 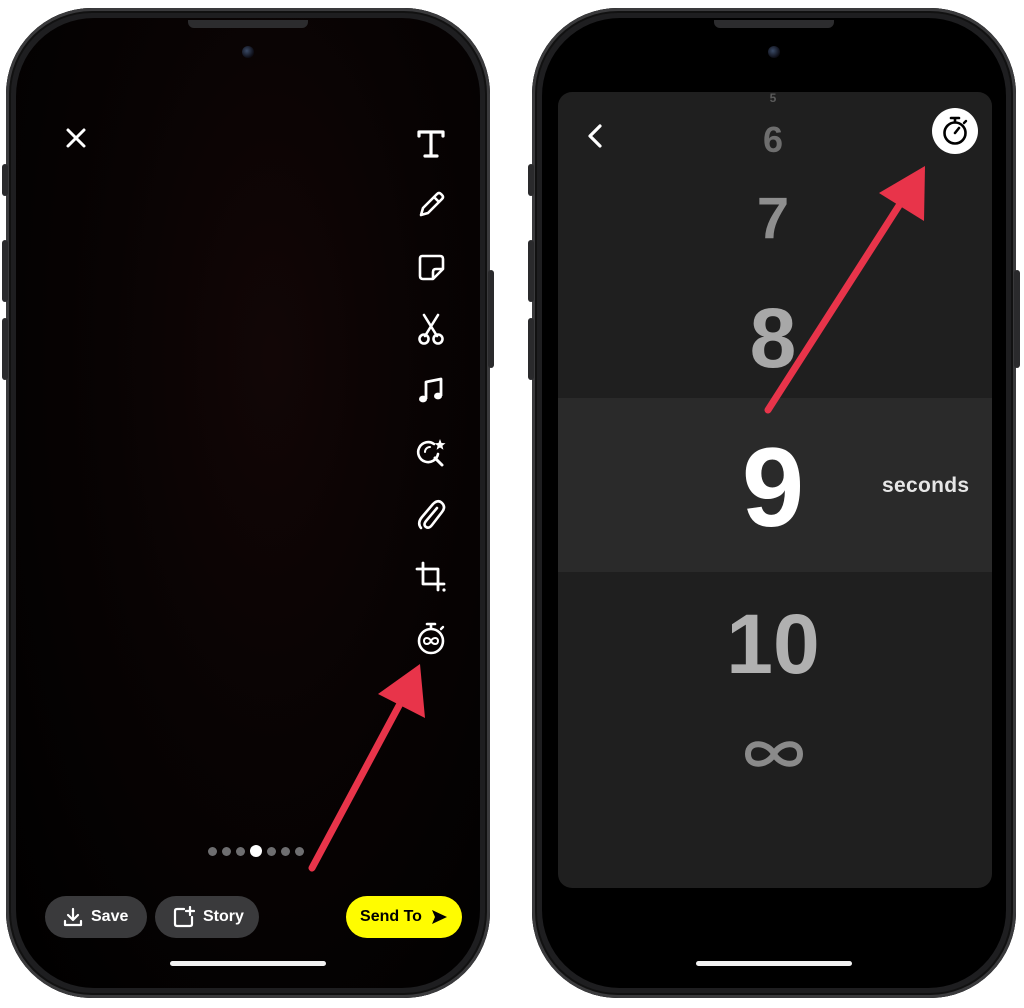 I want to click on save-button: Save, so click(x=96, y=917).